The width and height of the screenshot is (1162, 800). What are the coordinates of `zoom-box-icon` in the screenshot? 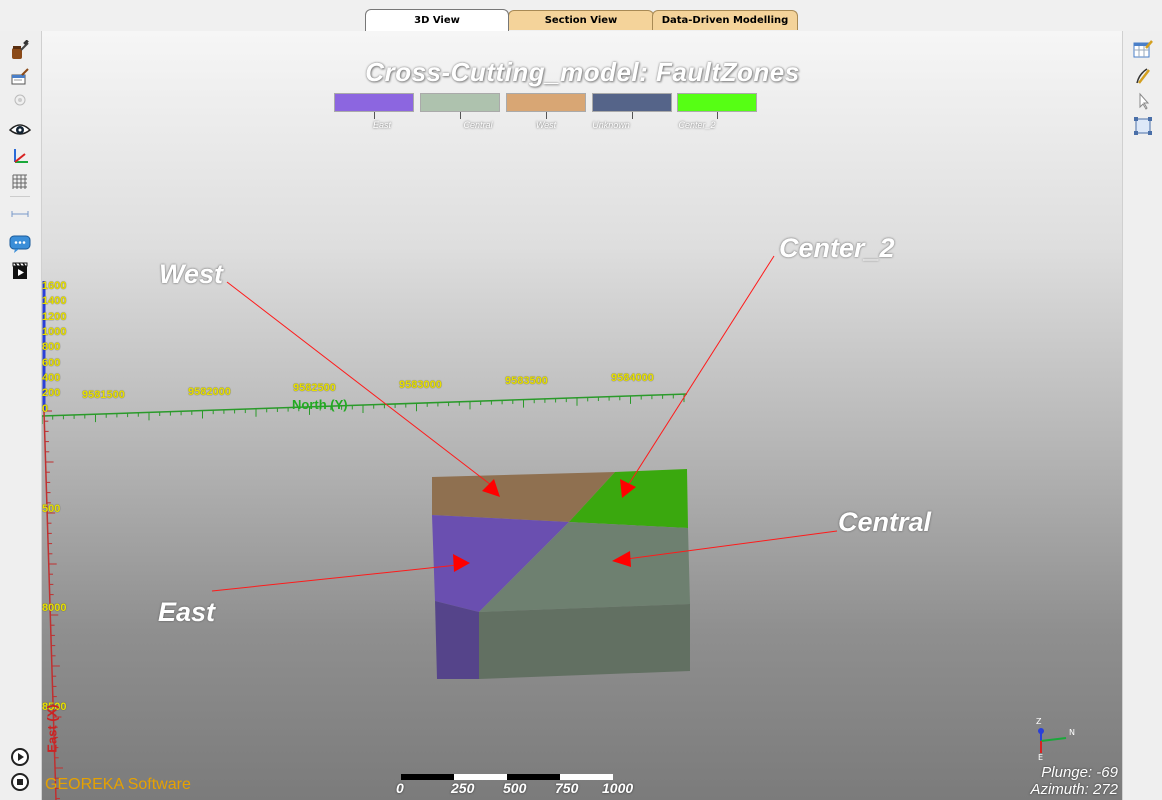 It's located at (1143, 126).